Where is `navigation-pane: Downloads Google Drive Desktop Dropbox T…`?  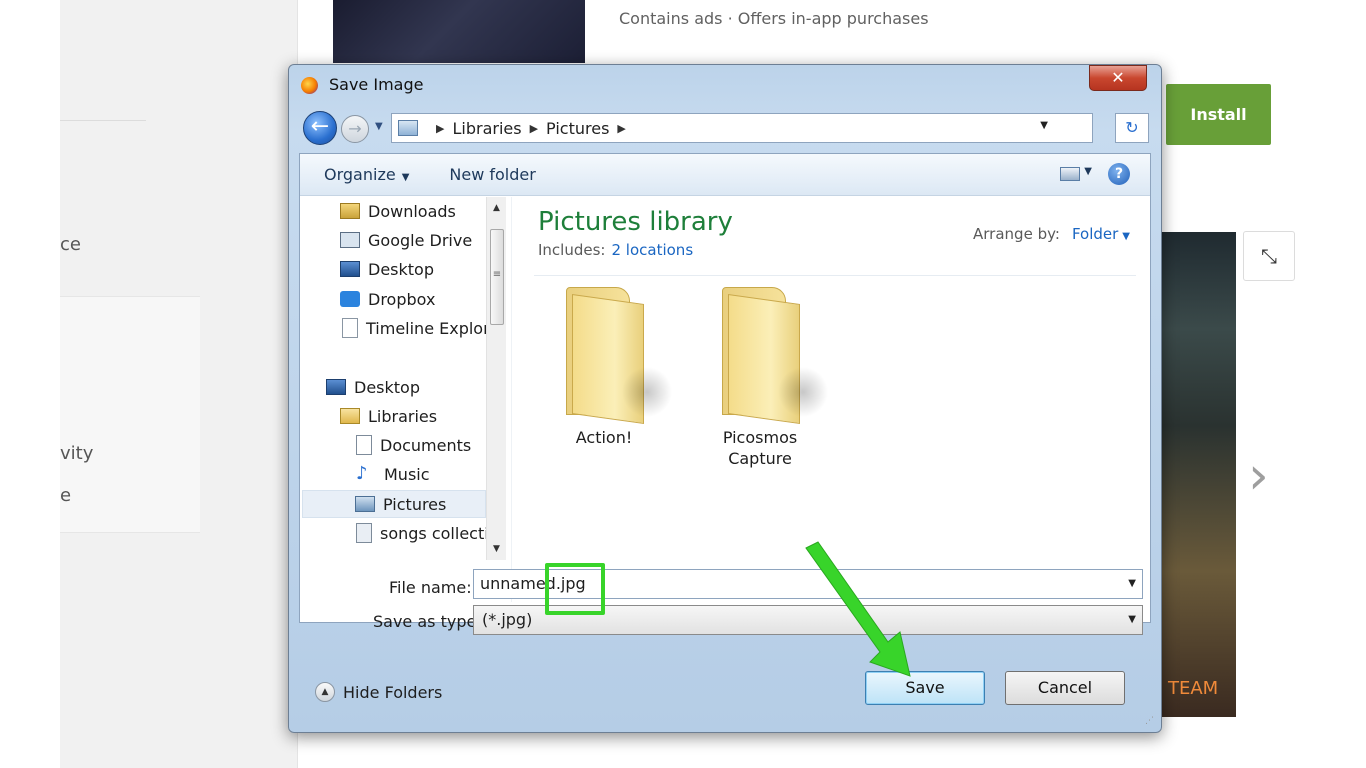 navigation-pane: Downloads Google Drive Desktop Dropbox T… is located at coordinates (406, 399).